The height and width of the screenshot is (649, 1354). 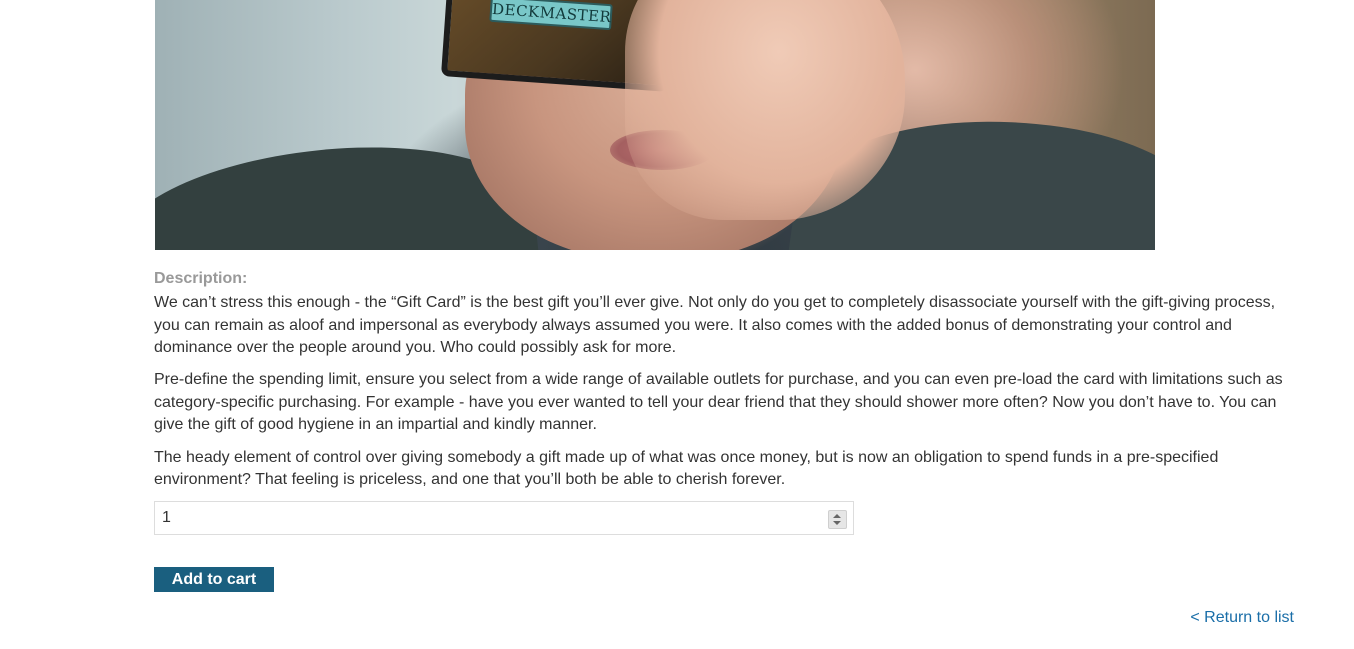 I want to click on description-label: Description:, so click(x=201, y=278).